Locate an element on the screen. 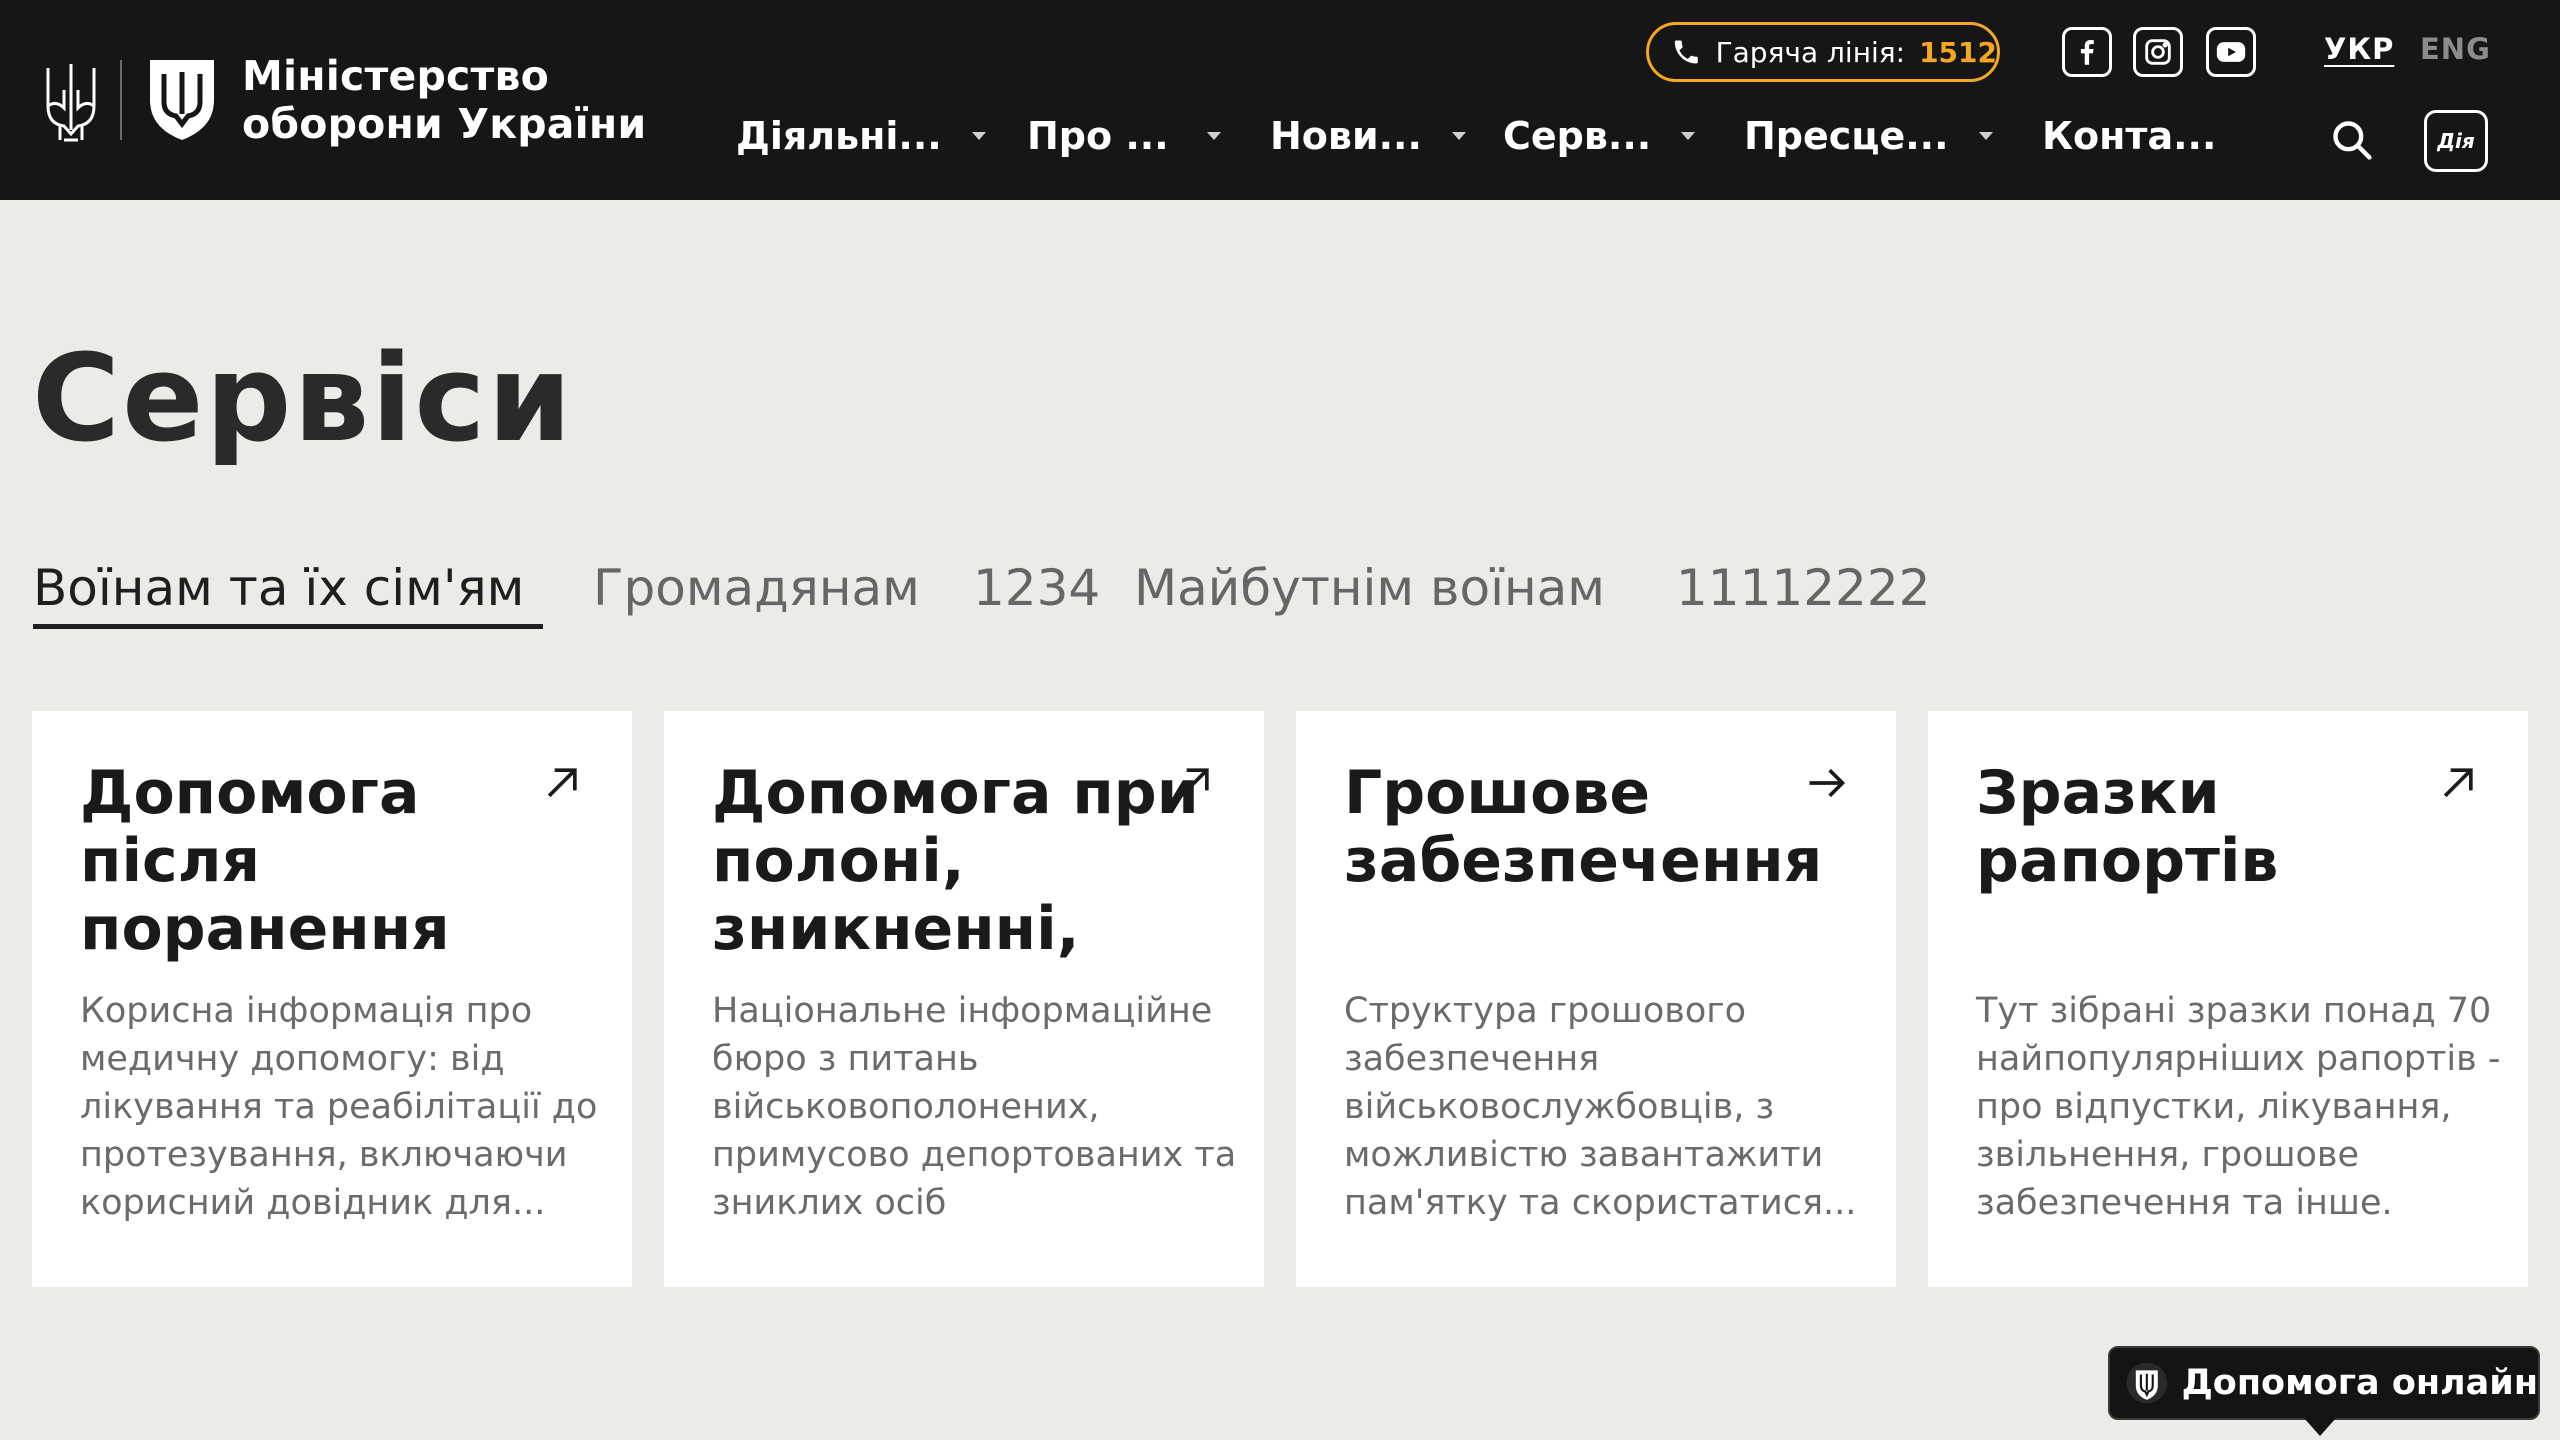 This screenshot has width=2560, height=1440. active-tab-indicator is located at coordinates (288, 626).